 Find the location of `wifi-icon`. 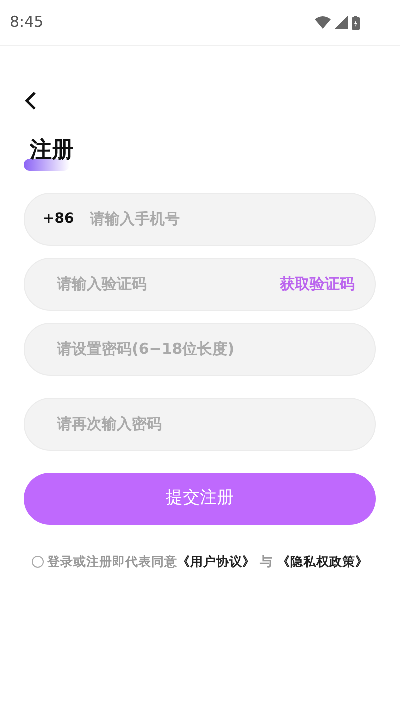

wifi-icon is located at coordinates (323, 22).